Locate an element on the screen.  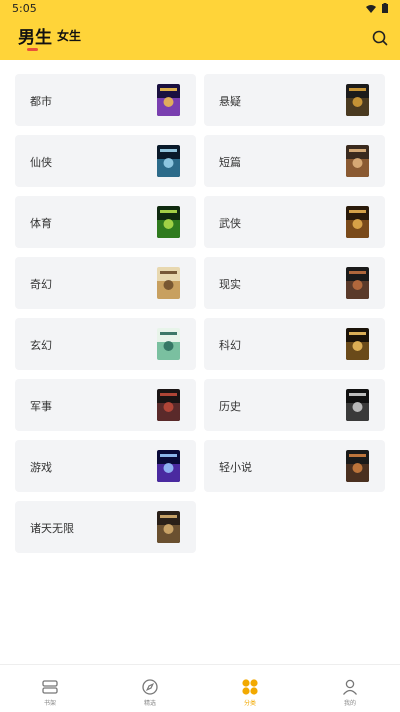
category-card: 轻小说 is located at coordinates (294, 466).